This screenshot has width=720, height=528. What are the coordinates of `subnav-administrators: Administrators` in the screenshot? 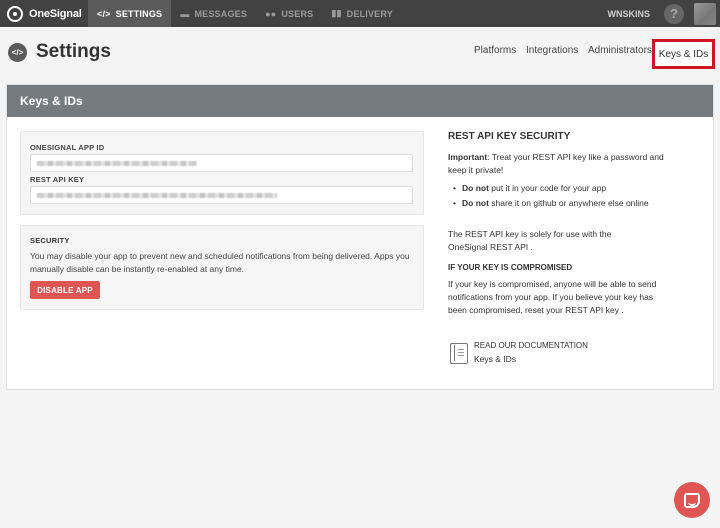 It's located at (620, 50).